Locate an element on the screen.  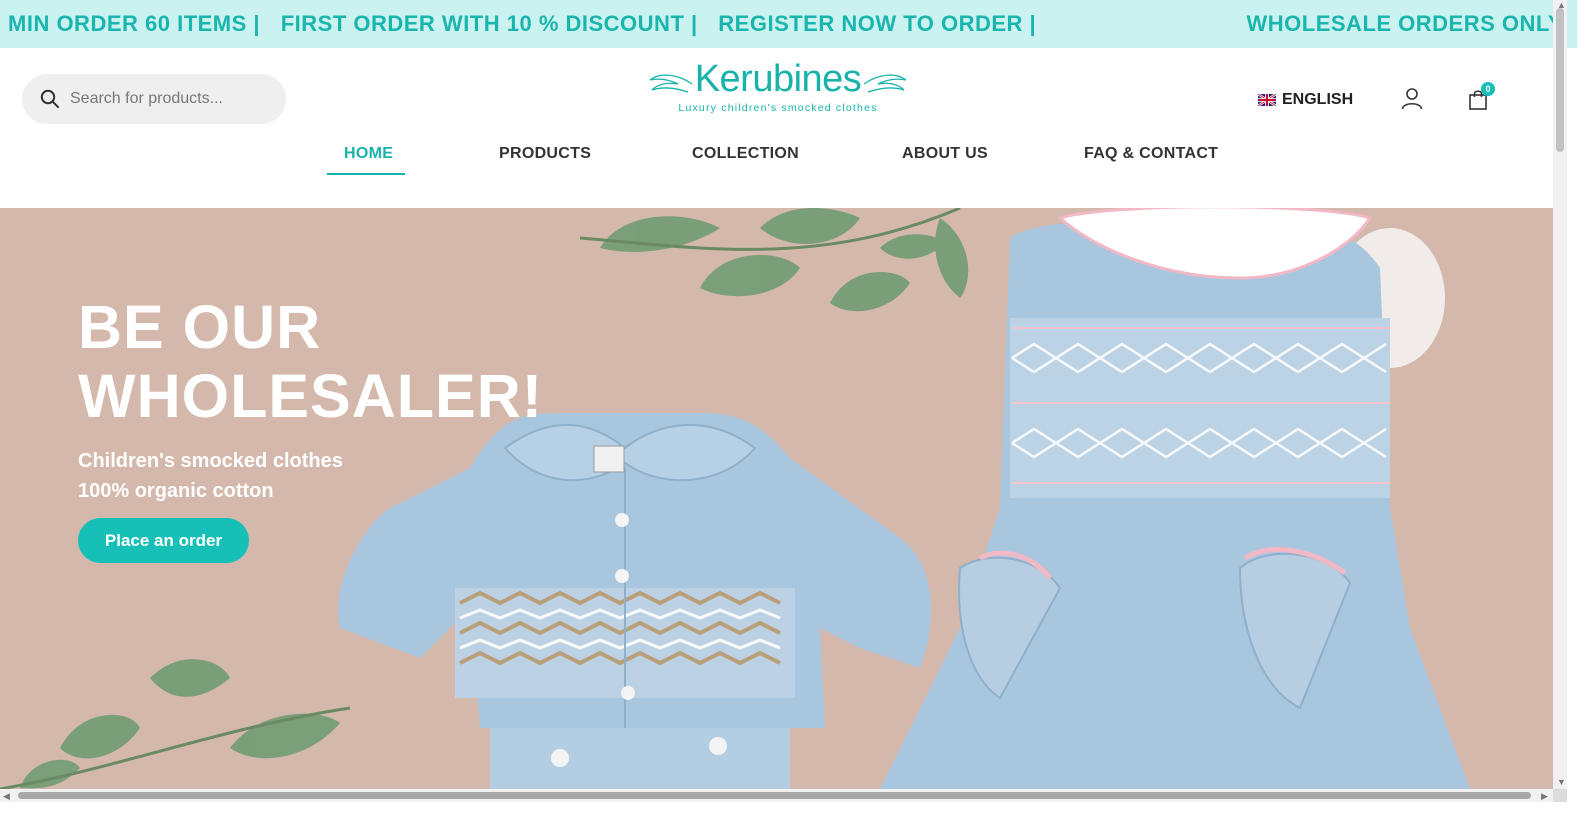
language-label: ENGLISH is located at coordinates (1318, 99).